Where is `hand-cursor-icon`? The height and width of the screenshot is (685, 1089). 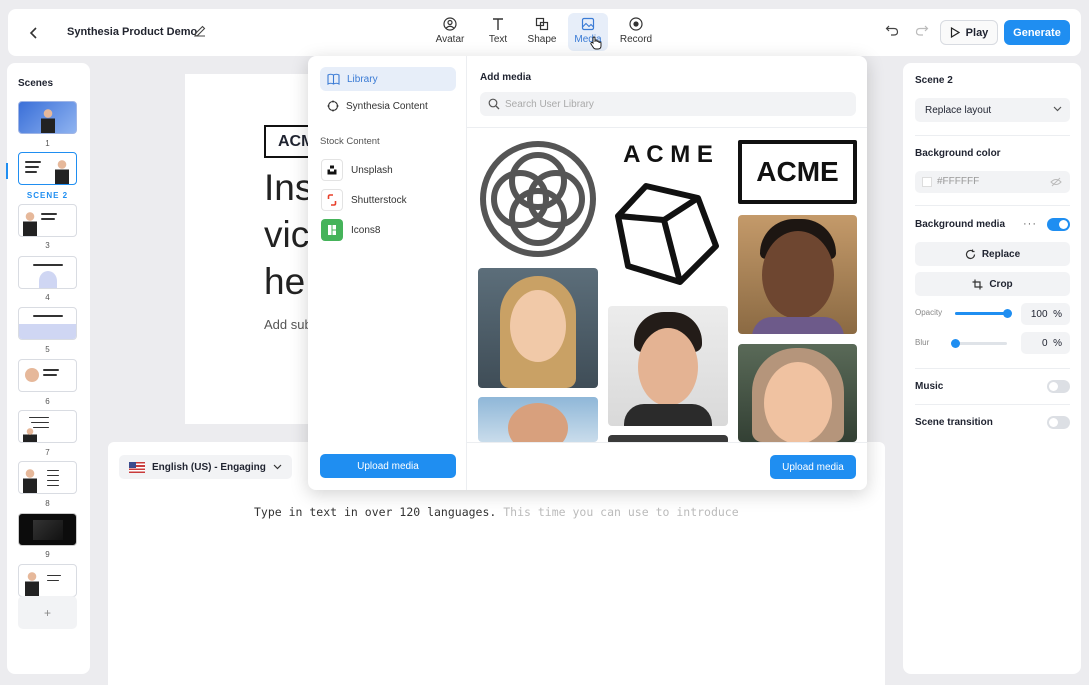 hand-cursor-icon is located at coordinates (596, 43).